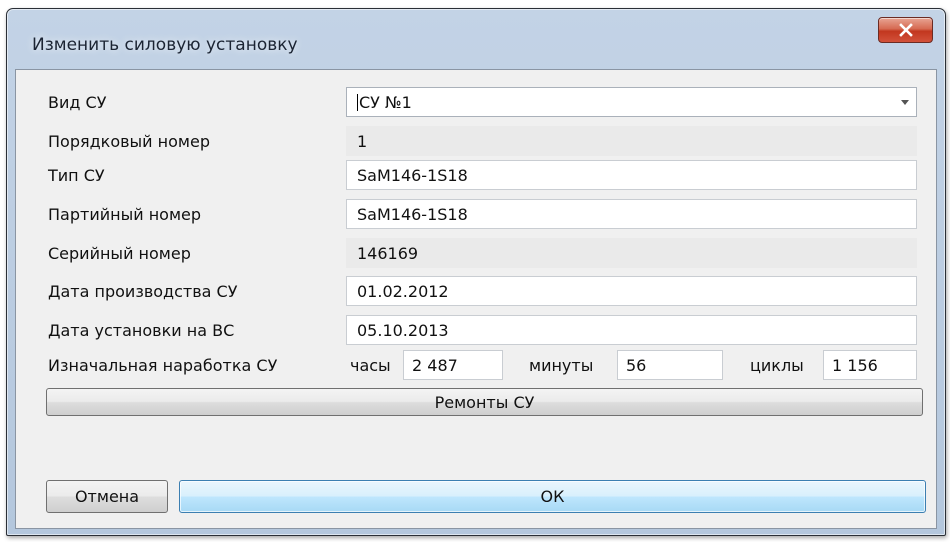 Image resolution: width=950 pixels, height=542 pixels. What do you see at coordinates (670, 365) in the screenshot?
I see `minutes-input: 56` at bounding box center [670, 365].